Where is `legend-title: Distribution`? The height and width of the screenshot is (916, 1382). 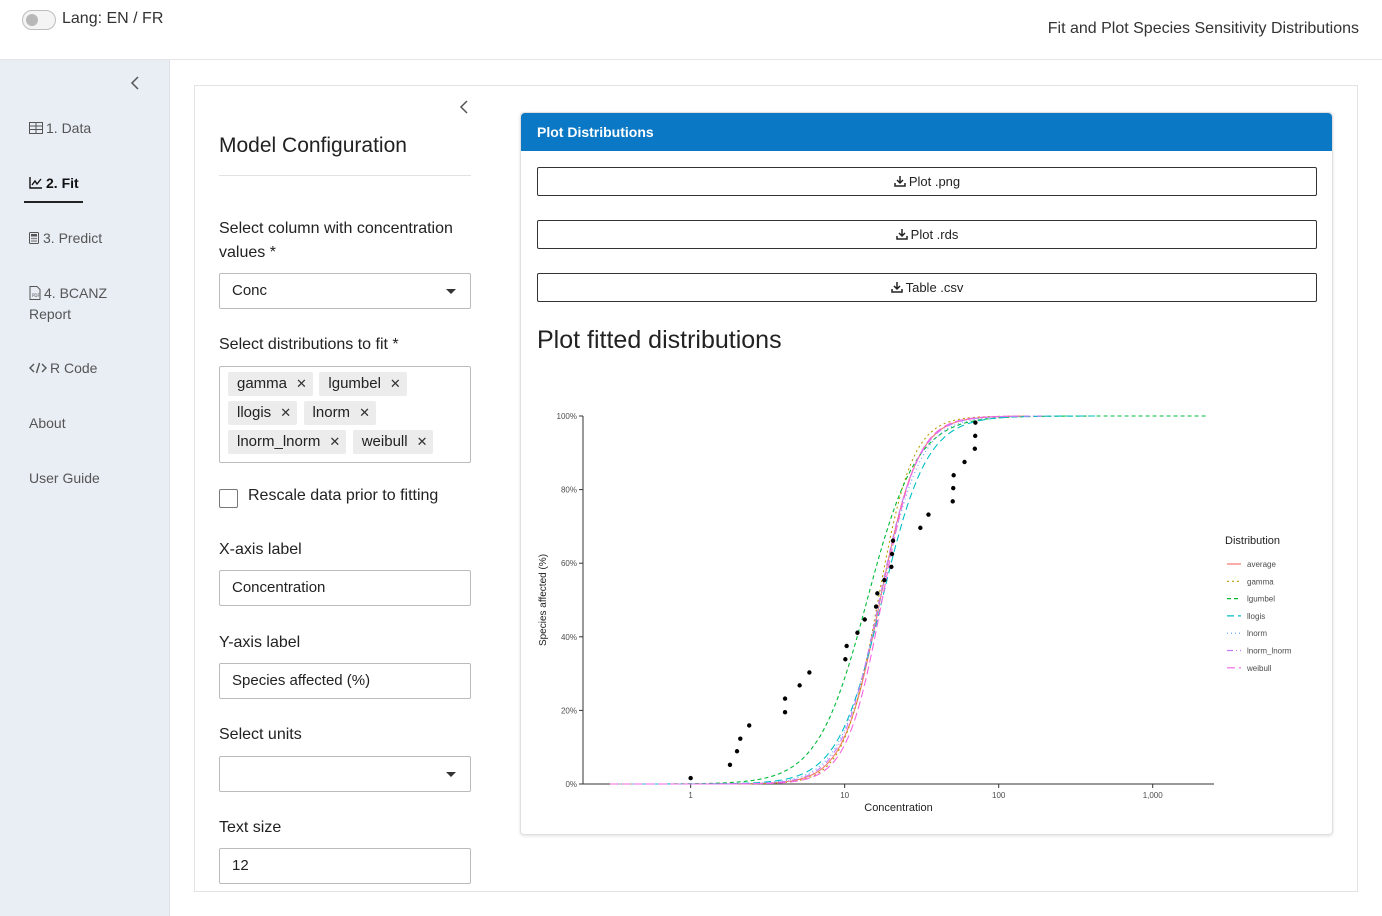 legend-title: Distribution is located at coordinates (1252, 541).